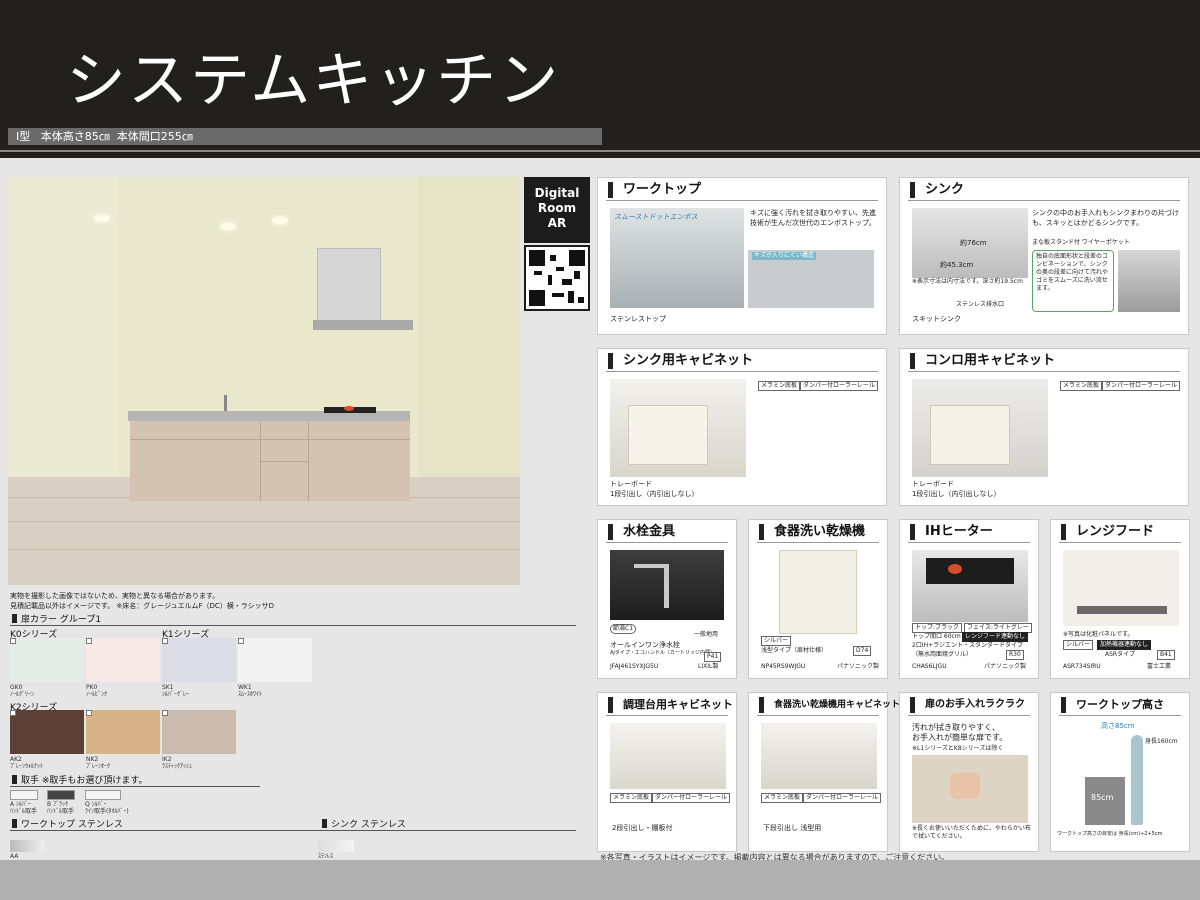 The image size is (1200, 900). Describe the element at coordinates (1141, 386) in the screenshot. I see `stove-cabinet-tag-2: ダンパー付ローラーレール` at that location.